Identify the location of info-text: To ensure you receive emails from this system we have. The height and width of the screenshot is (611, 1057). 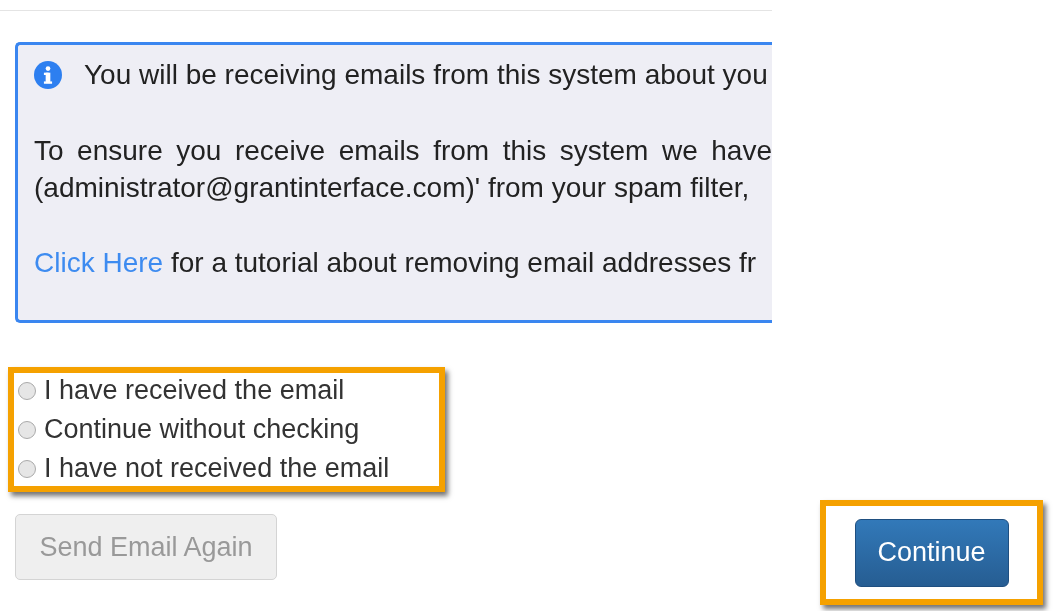
(403, 151).